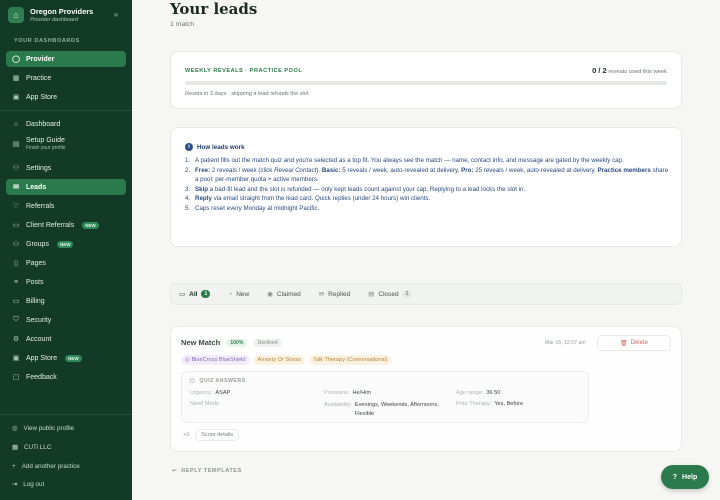 This screenshot has width=720, height=500. What do you see at coordinates (49, 428) in the screenshot?
I see `footer-label: View public profile` at bounding box center [49, 428].